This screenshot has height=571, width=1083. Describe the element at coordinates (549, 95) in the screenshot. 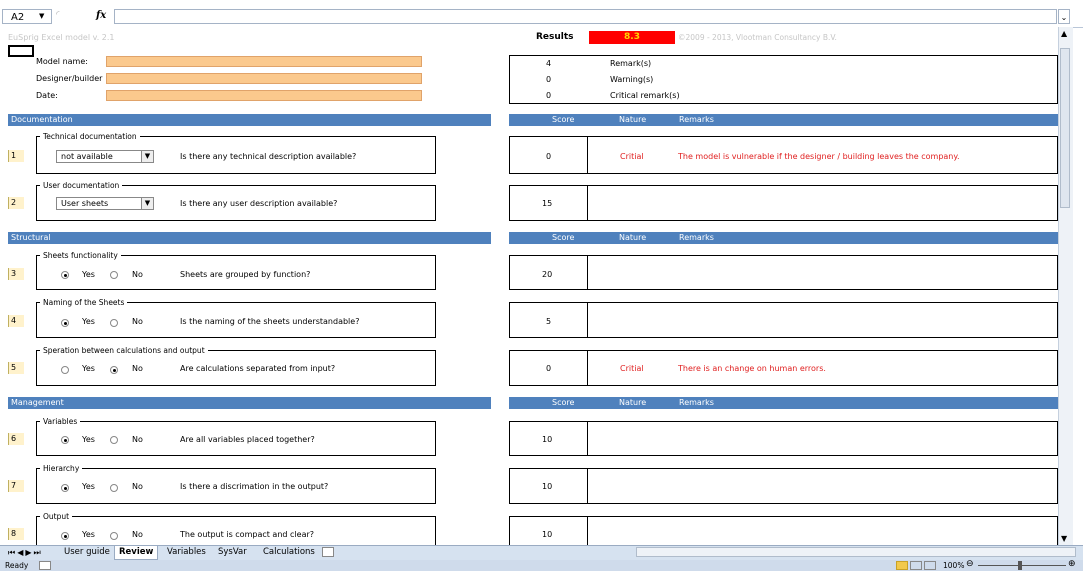

I see `critical-count: 0` at that location.